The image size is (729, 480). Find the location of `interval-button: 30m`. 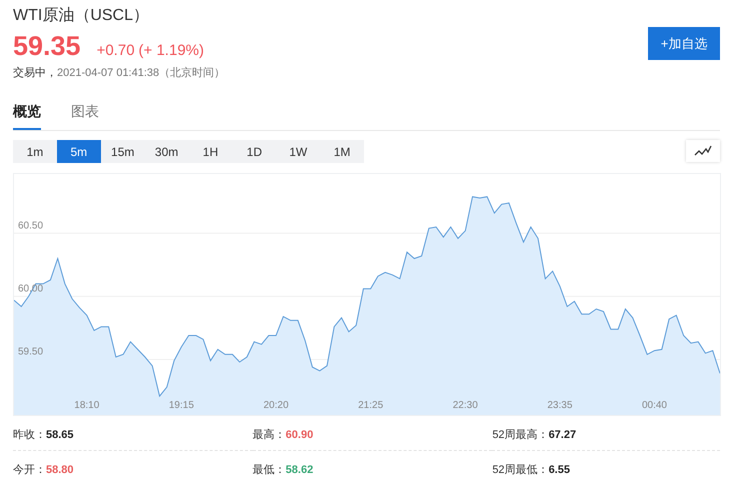

interval-button: 30m is located at coordinates (166, 151).